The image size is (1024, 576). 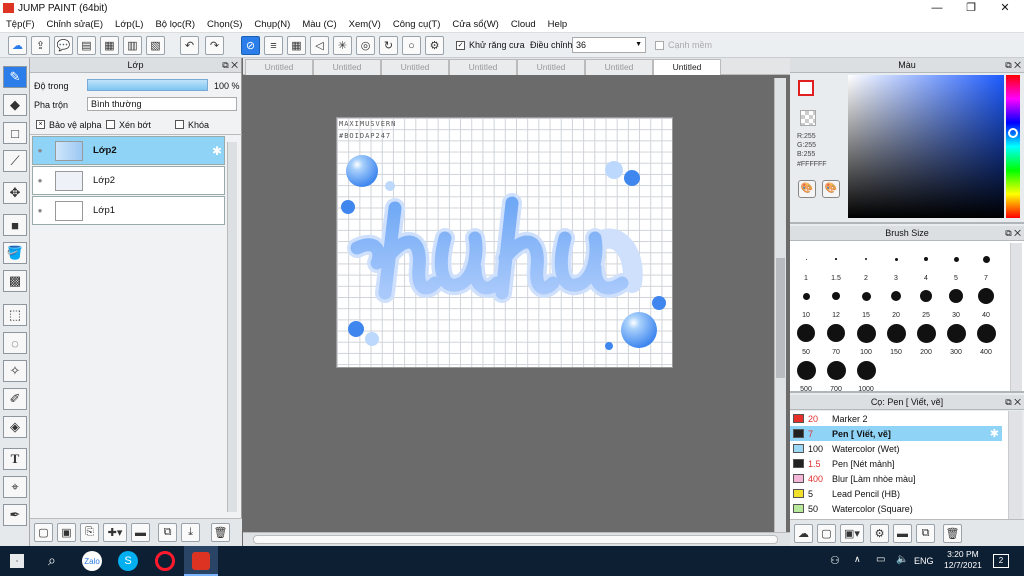 I want to click on hue-slider, so click(x=1013, y=146).